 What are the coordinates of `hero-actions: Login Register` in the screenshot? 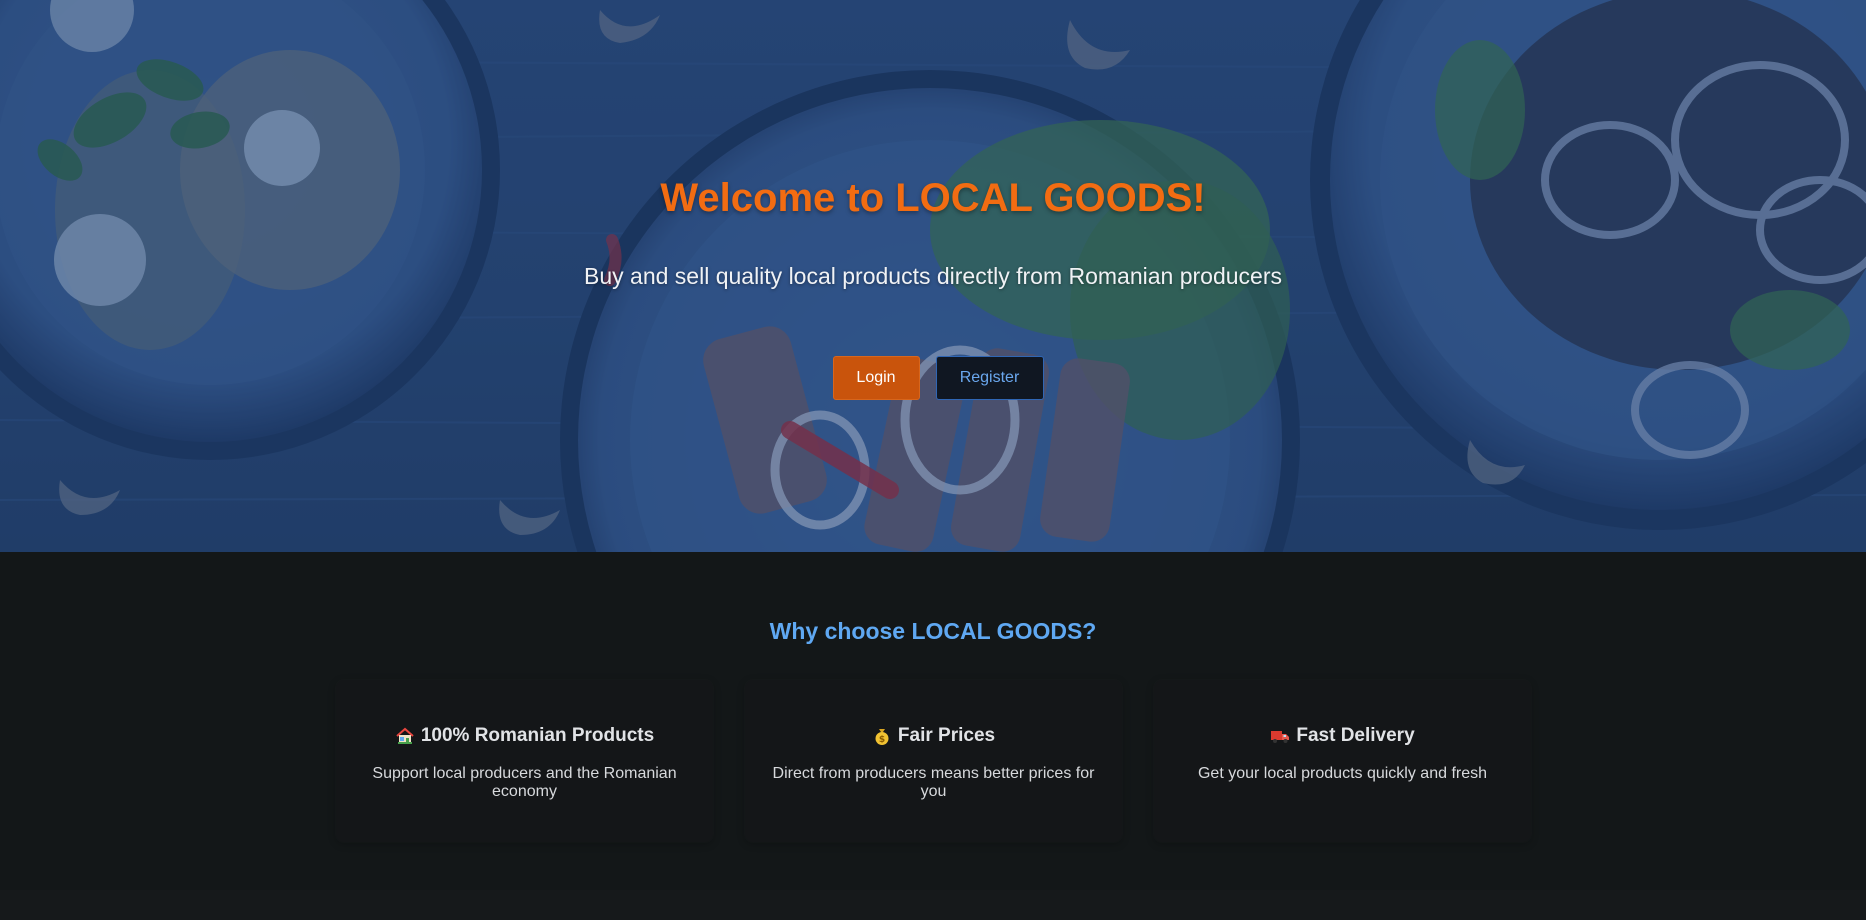 It's located at (933, 378).